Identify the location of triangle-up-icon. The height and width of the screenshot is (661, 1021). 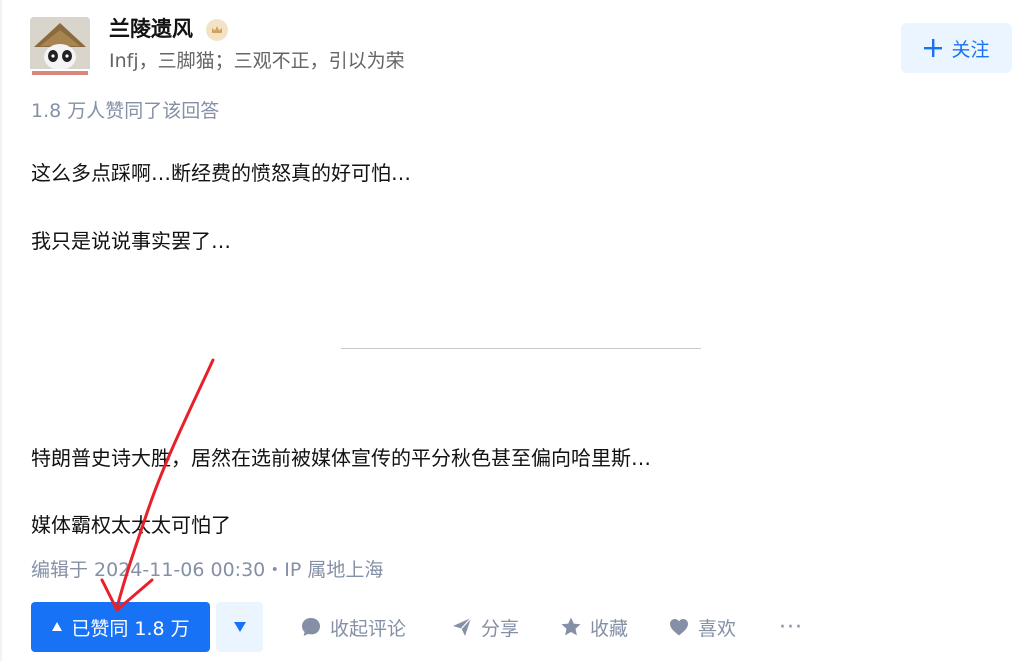
(57, 626).